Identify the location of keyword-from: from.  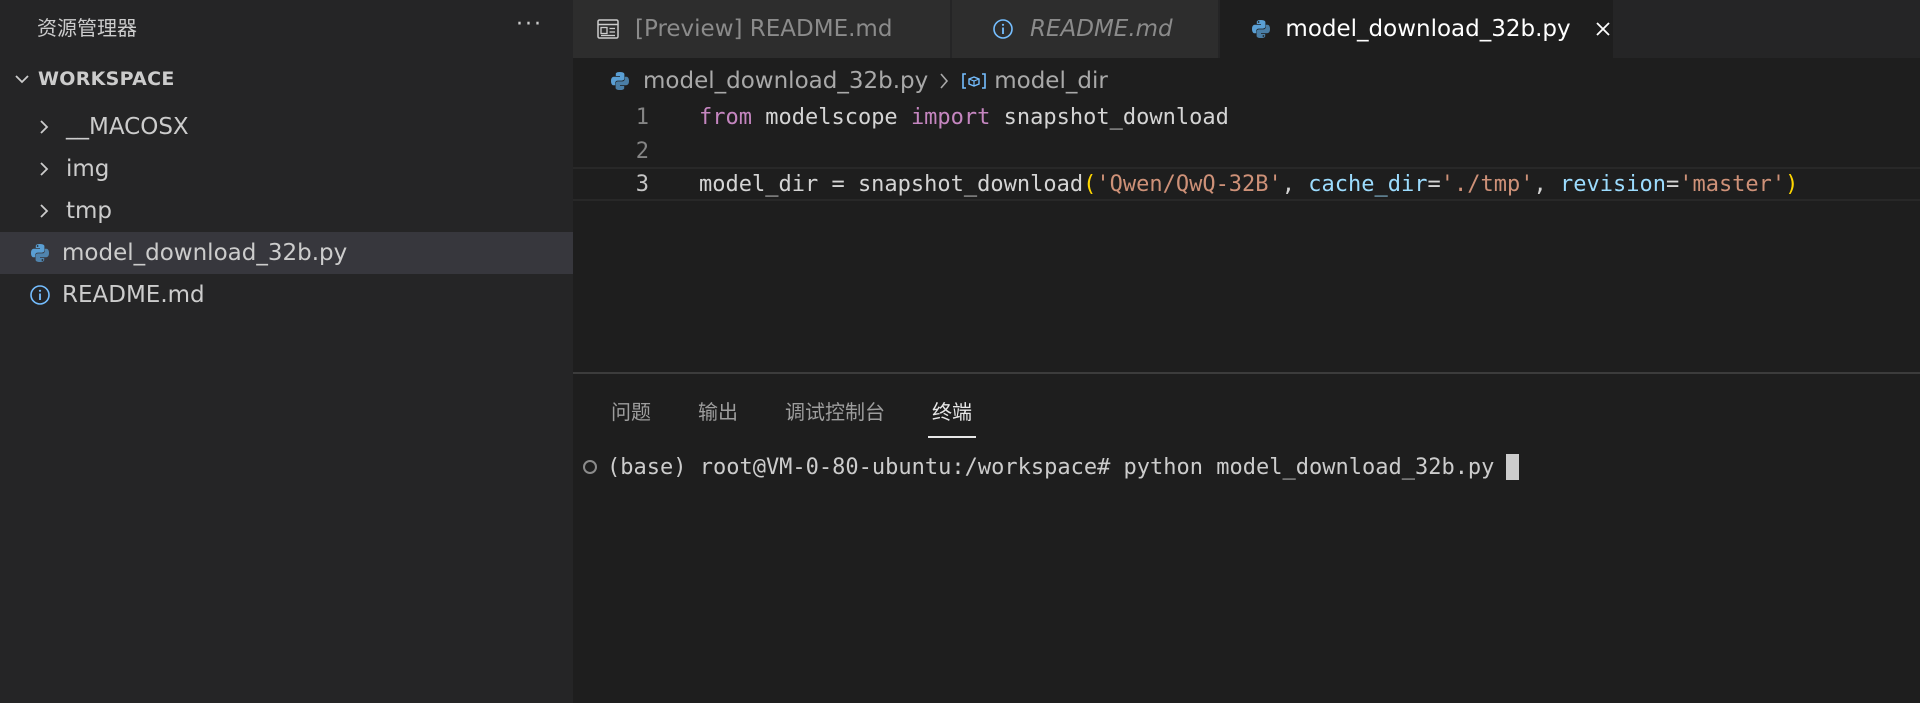
(725, 117).